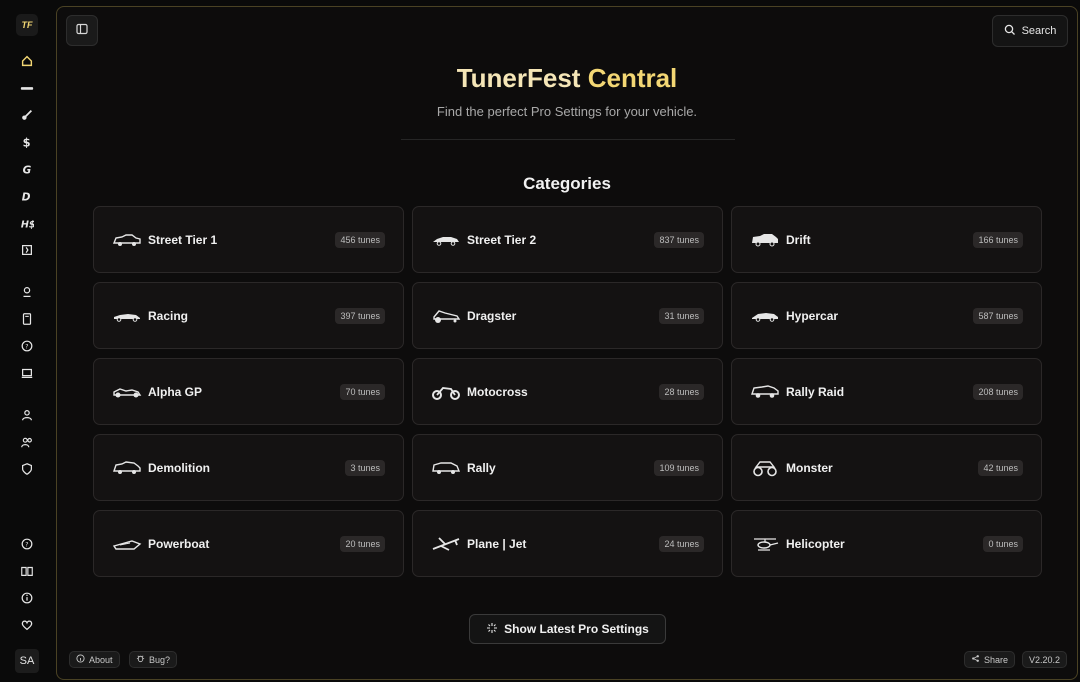  Describe the element at coordinates (27, 115) in the screenshot. I see `guitar-icon` at that location.